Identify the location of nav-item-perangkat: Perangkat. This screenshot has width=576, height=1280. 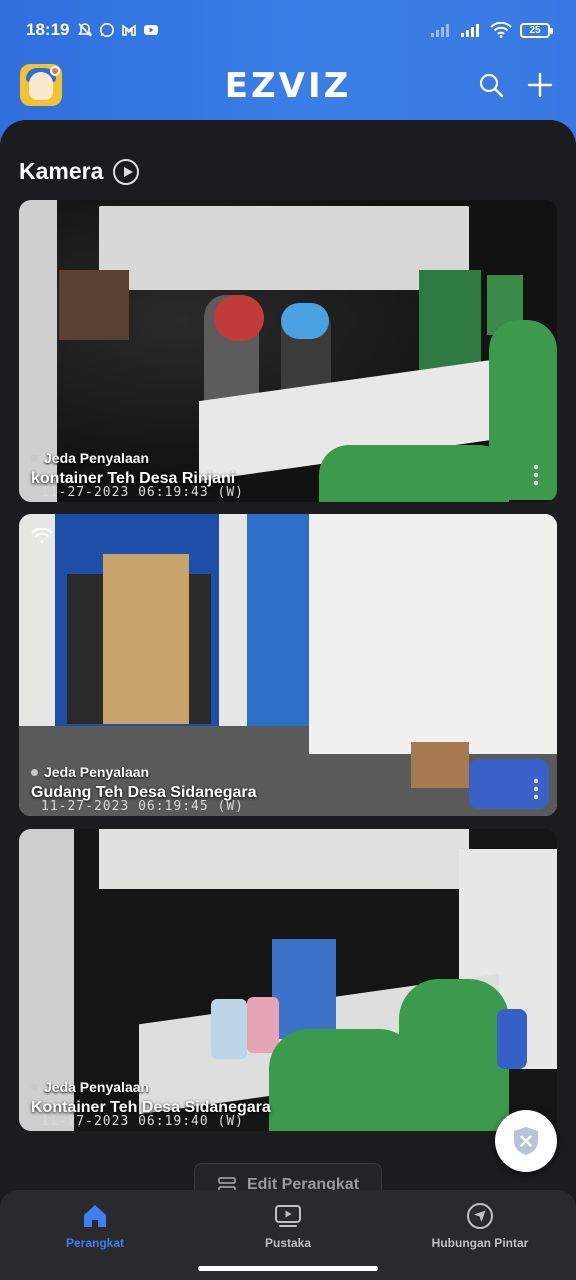
(95, 1226).